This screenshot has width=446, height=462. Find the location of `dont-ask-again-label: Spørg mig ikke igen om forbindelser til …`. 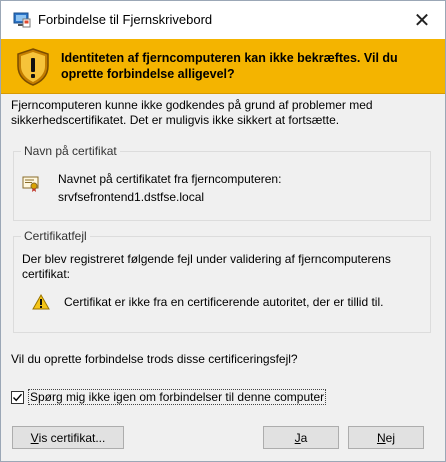

dont-ask-again-label: Spørg mig ikke igen om forbindelser til … is located at coordinates (177, 397).